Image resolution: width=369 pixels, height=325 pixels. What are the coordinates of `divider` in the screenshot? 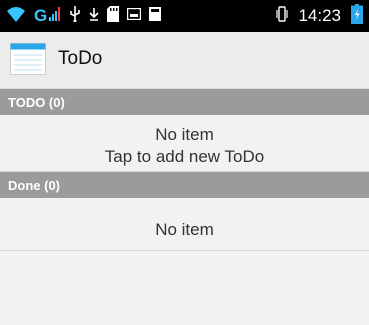 It's located at (184, 250).